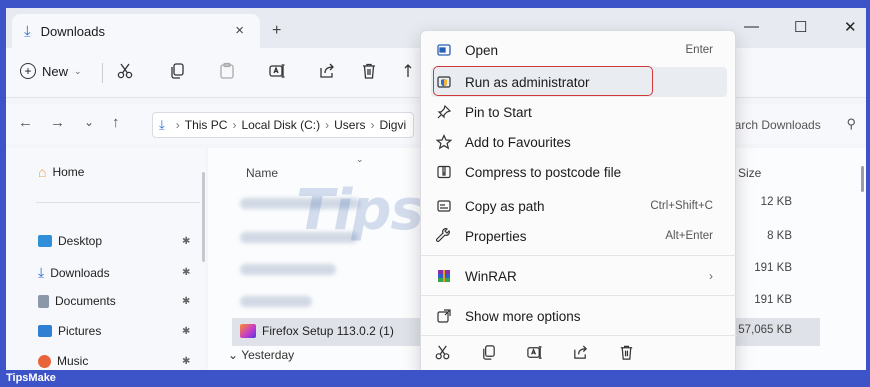 The width and height of the screenshot is (870, 387). Describe the element at coordinates (118, 202) in the screenshot. I see `sidebar-divider` at that location.